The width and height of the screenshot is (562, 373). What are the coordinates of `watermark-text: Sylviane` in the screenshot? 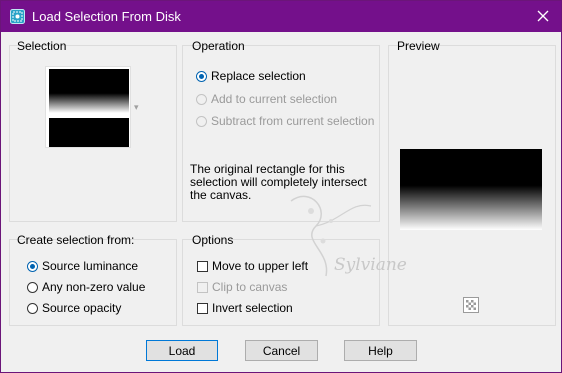 It's located at (370, 265).